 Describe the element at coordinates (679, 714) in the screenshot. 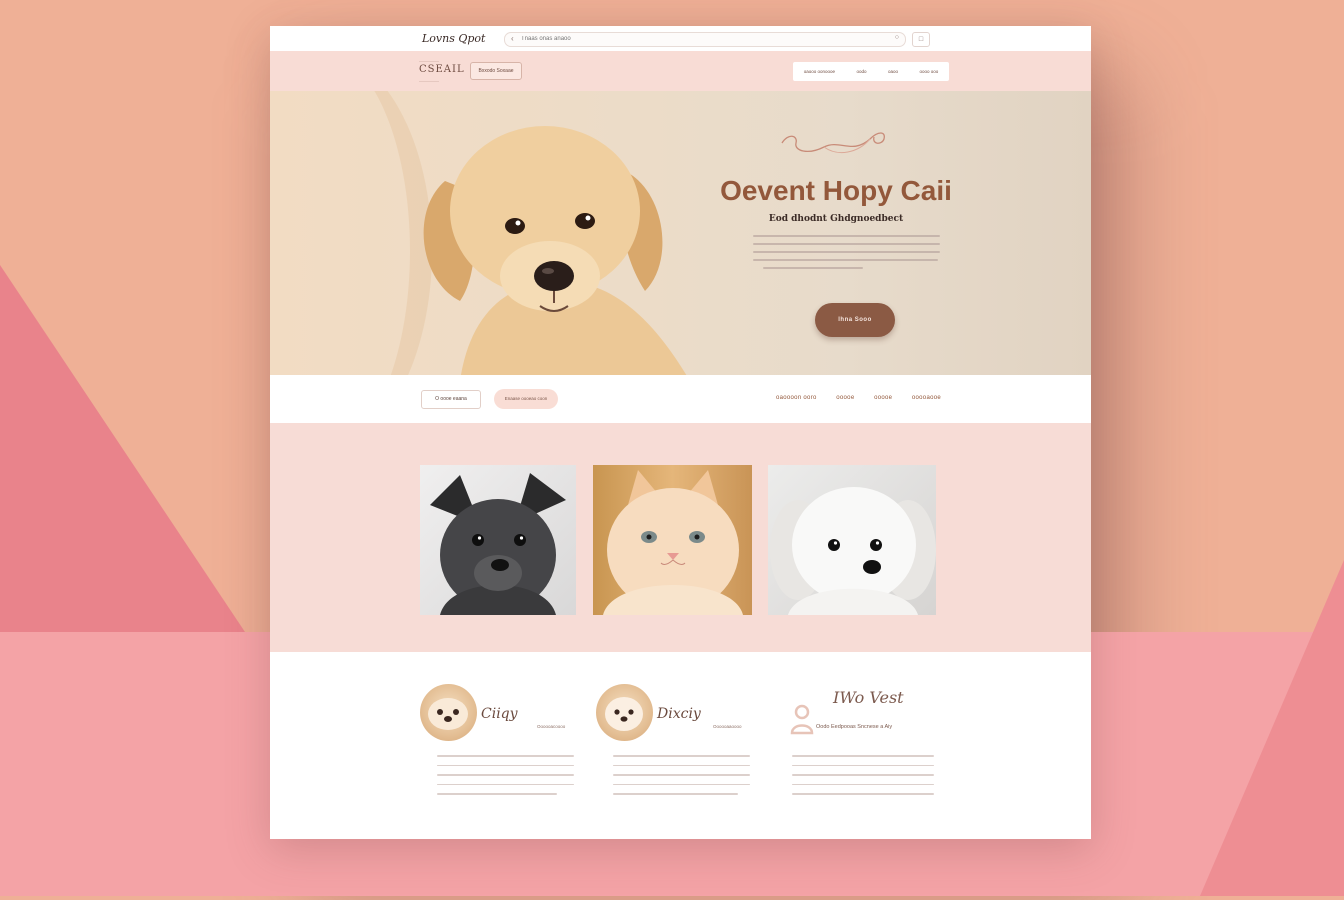

I see `feature-title: Dixciy` at that location.